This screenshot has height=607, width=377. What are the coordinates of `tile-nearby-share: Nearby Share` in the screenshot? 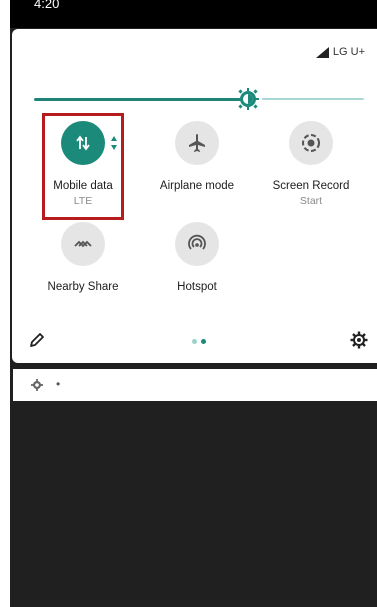 It's located at (83, 272).